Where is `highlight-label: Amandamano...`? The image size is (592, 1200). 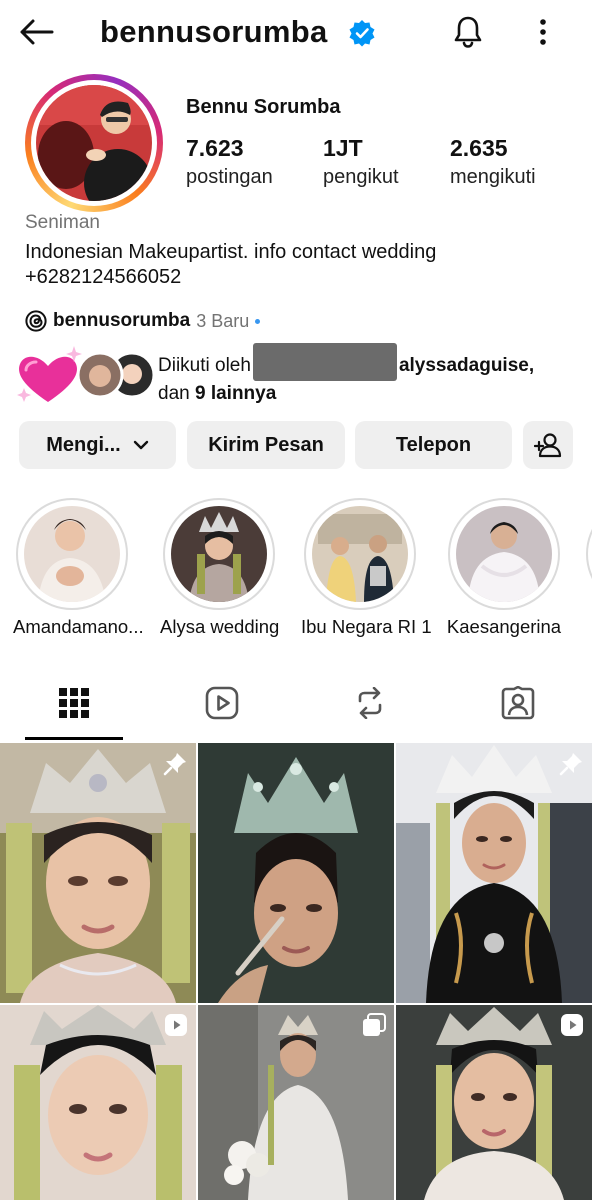 highlight-label: Amandamano... is located at coordinates (78, 626).